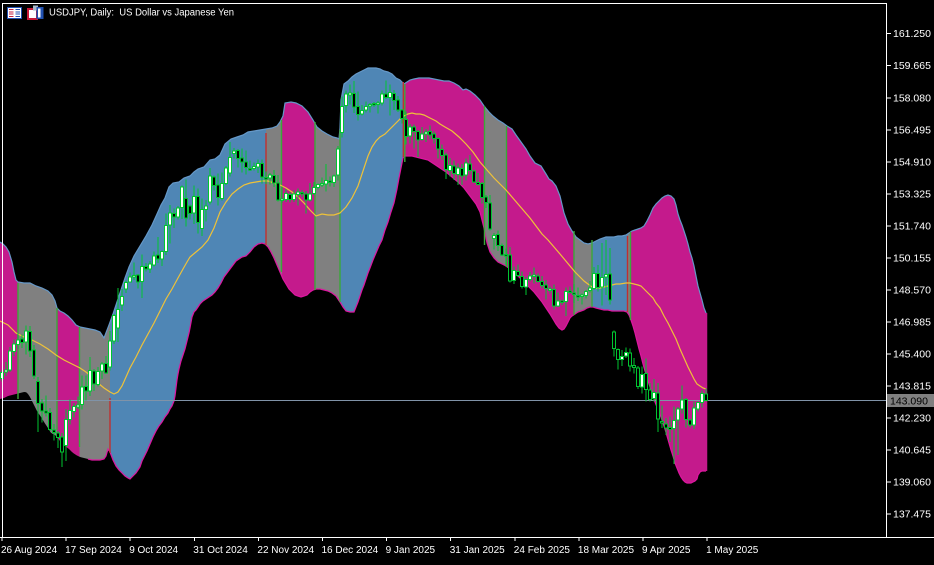 This screenshot has height=565, width=934. Describe the element at coordinates (141, 13) in the screenshot. I see `svg-text:USDJPY, Daily: US Dollar vs J: USDJPY, Daily: US Dollar vs Japanese Yen` at that location.